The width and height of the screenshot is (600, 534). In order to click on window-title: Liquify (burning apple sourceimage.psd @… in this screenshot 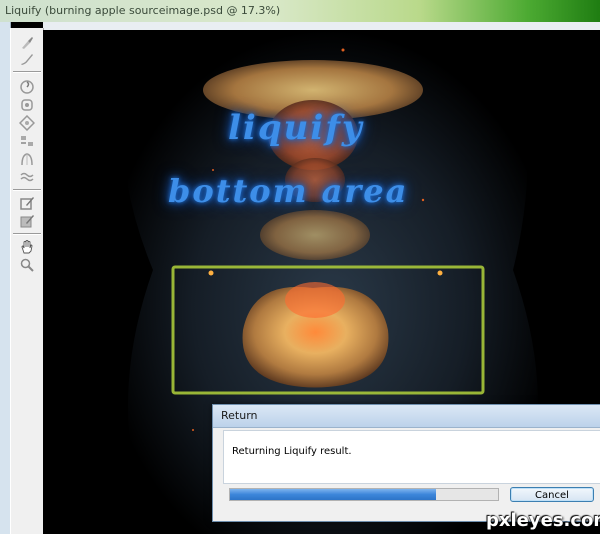, I will do `click(143, 10)`.